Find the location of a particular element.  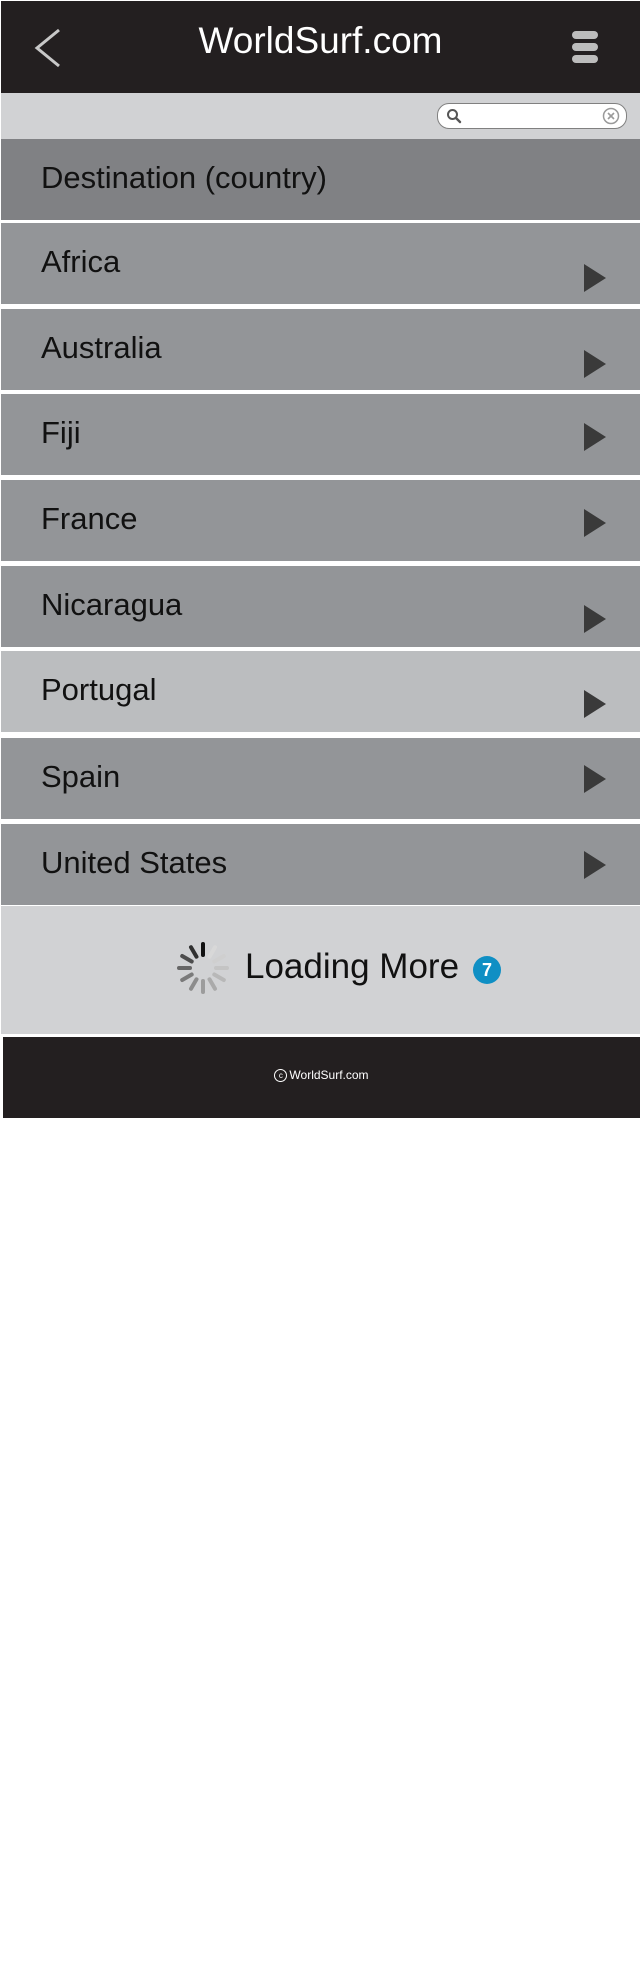

list-item-fiji: Fiji is located at coordinates (320, 434).